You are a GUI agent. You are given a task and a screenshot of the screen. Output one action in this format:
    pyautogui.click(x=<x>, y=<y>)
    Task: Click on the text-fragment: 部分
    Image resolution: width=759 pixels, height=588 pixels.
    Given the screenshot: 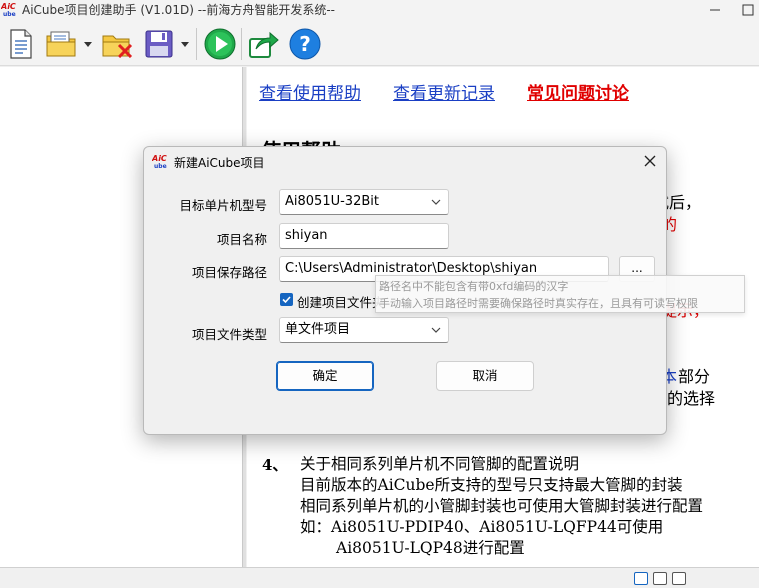 What is the action you would take?
    pyautogui.click(x=694, y=376)
    